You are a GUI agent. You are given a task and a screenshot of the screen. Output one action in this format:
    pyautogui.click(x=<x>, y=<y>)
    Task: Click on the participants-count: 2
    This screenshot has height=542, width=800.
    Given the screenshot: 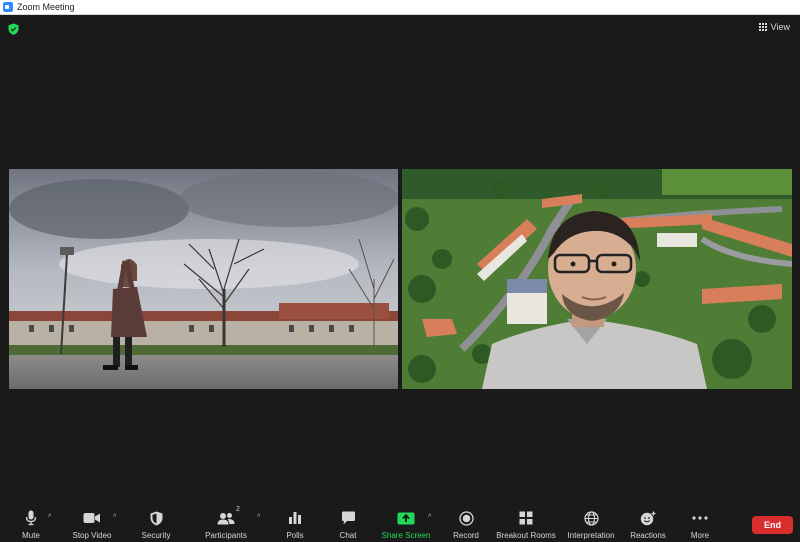 What is the action you would take?
    pyautogui.click(x=238, y=509)
    